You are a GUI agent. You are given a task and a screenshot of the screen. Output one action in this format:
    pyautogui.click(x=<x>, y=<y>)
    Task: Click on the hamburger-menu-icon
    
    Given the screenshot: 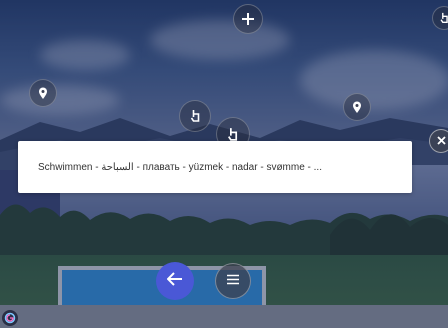 What is the action you would take?
    pyautogui.click(x=233, y=281)
    